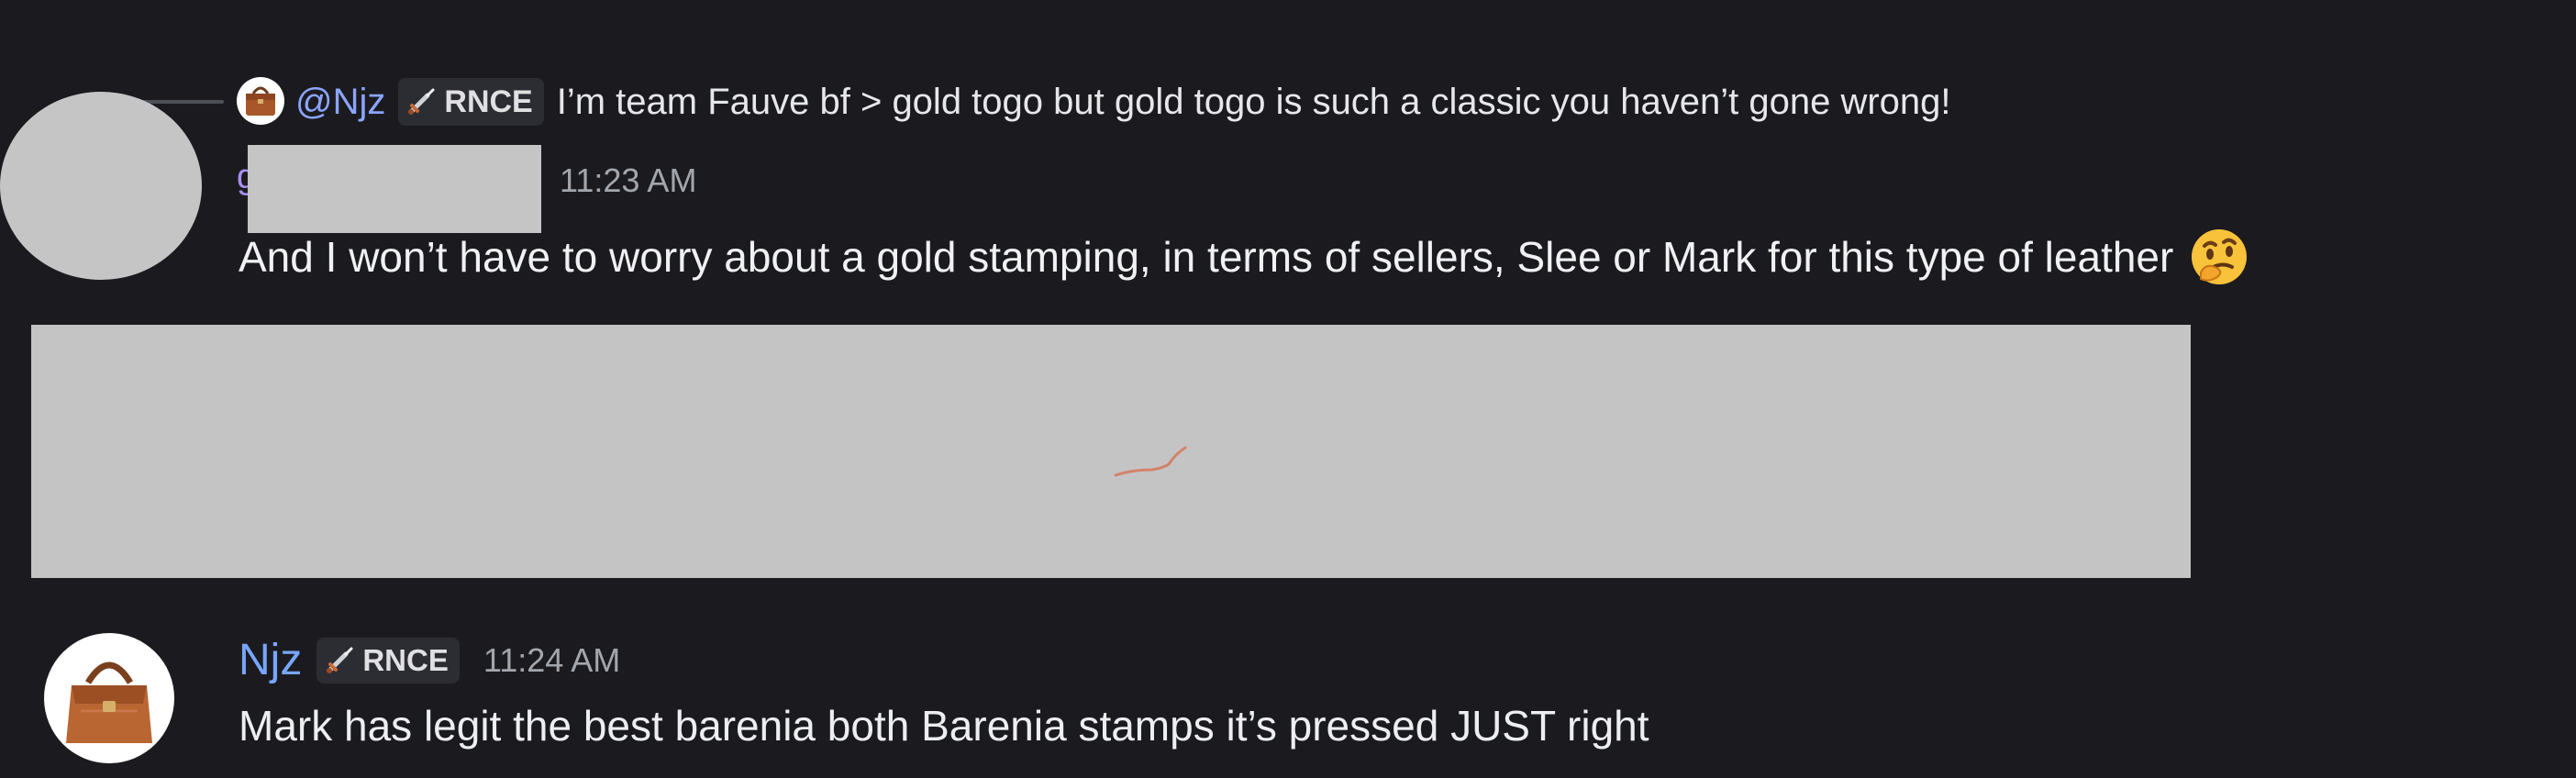 This screenshot has height=778, width=2576. I want to click on role-badge-label: RNCE, so click(405, 659).